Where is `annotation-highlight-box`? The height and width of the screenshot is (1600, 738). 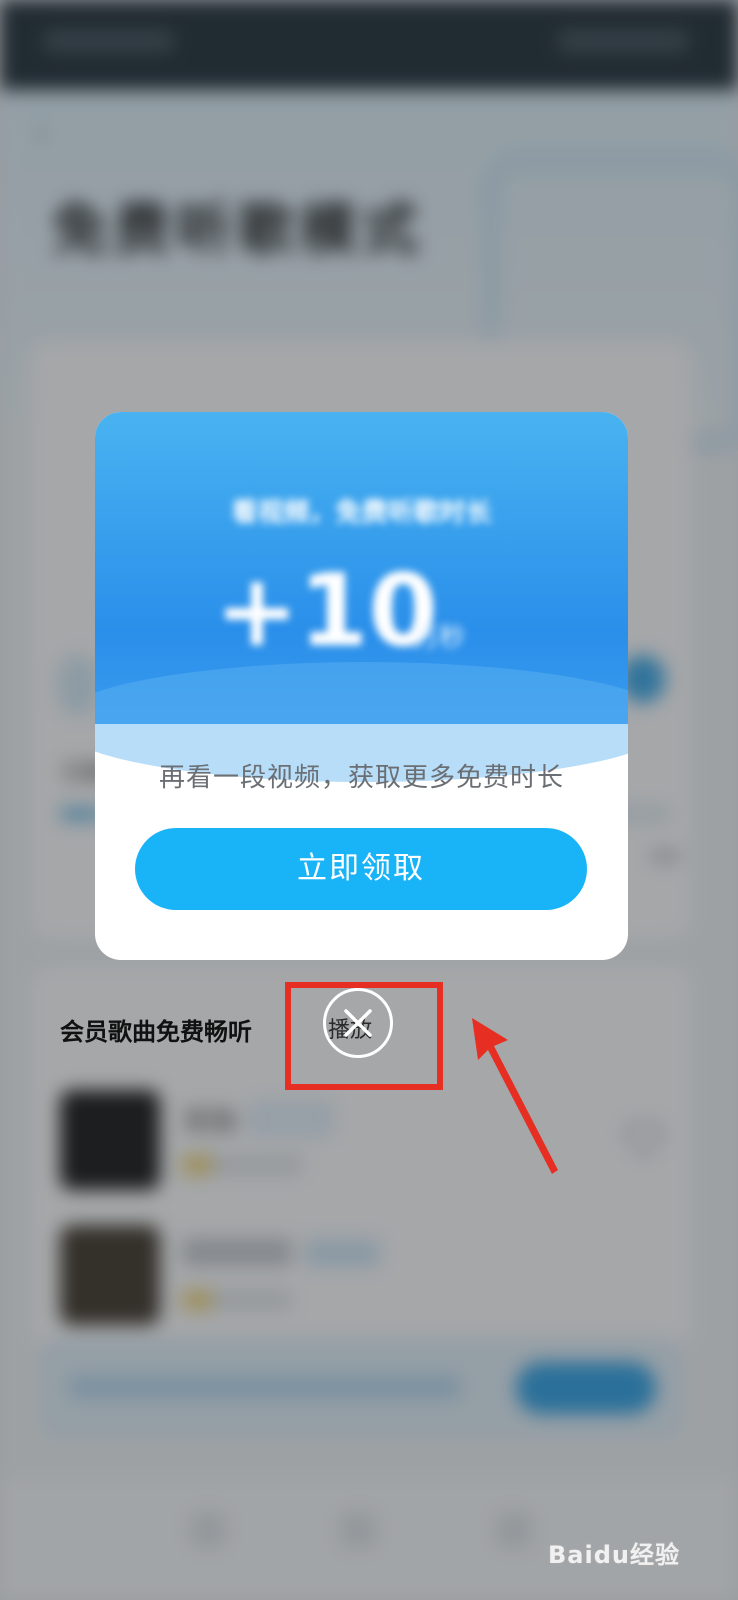 annotation-highlight-box is located at coordinates (364, 1036).